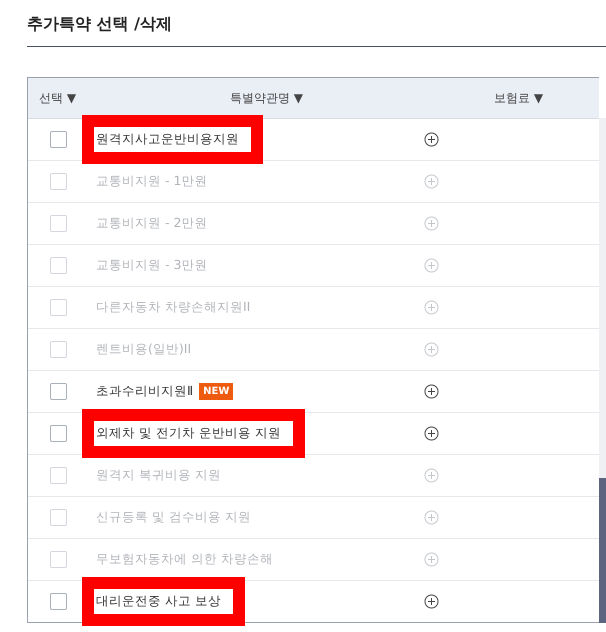 Image resolution: width=606 pixels, height=632 pixels. Describe the element at coordinates (158, 475) in the screenshot. I see `rider-name: 원격지 복귀비용 지원` at that location.